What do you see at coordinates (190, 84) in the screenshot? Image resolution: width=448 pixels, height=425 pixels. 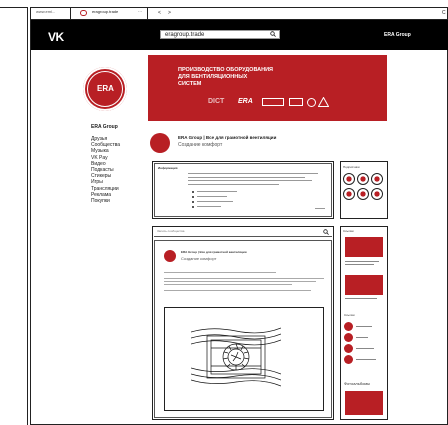 I see `cover-headline-3: СИСТЕМ` at bounding box center [190, 84].